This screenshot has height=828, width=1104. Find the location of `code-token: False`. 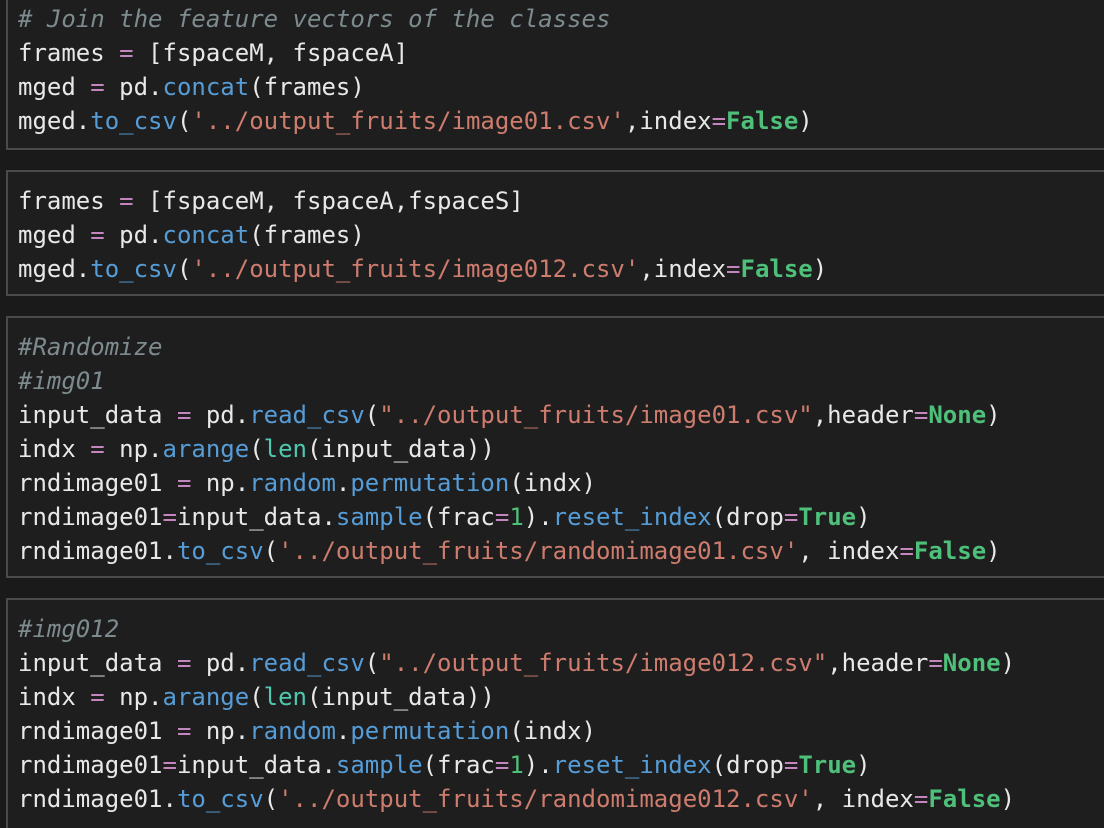

code-token: False is located at coordinates (762, 121).